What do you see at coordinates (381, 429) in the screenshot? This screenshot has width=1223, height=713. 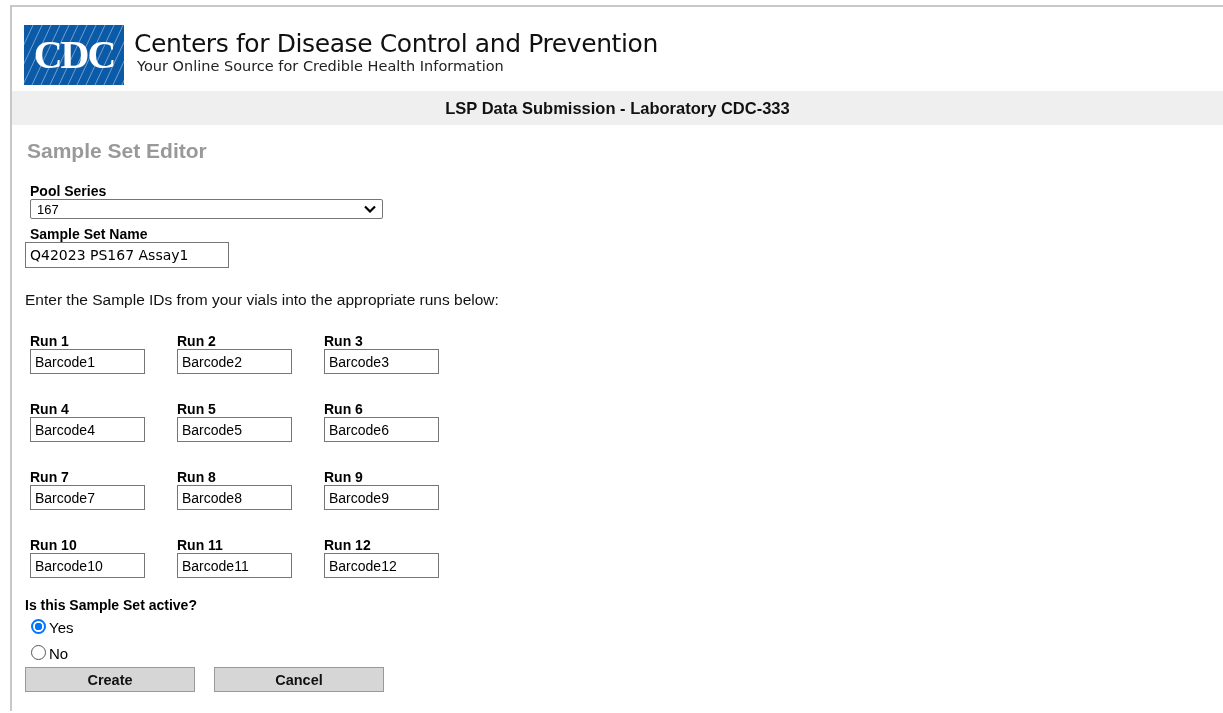 I see `run-field: Barcode6` at bounding box center [381, 429].